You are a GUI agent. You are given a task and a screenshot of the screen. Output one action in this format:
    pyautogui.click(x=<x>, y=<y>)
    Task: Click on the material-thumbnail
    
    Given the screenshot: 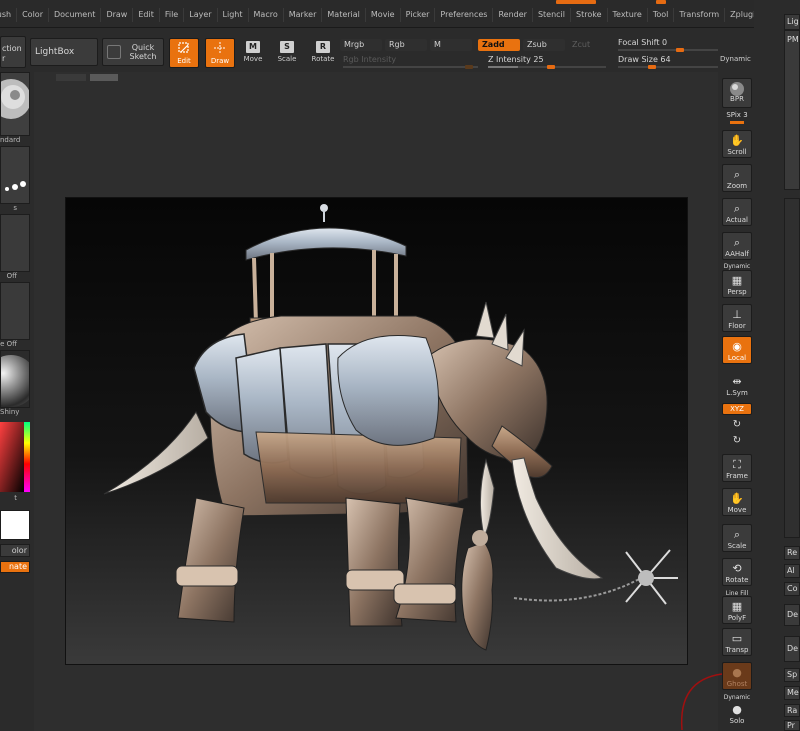 What is the action you would take?
    pyautogui.click(x=15, y=379)
    